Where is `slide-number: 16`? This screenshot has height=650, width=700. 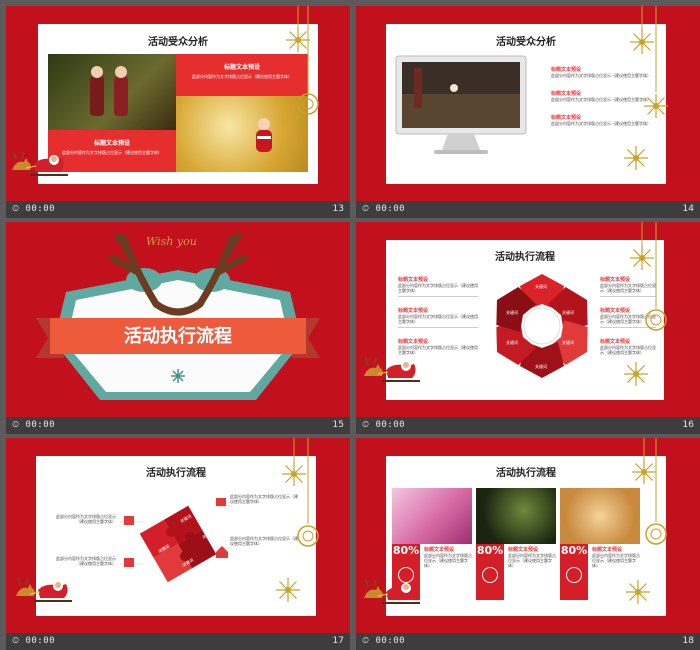 slide-number: 16 is located at coordinates (688, 425).